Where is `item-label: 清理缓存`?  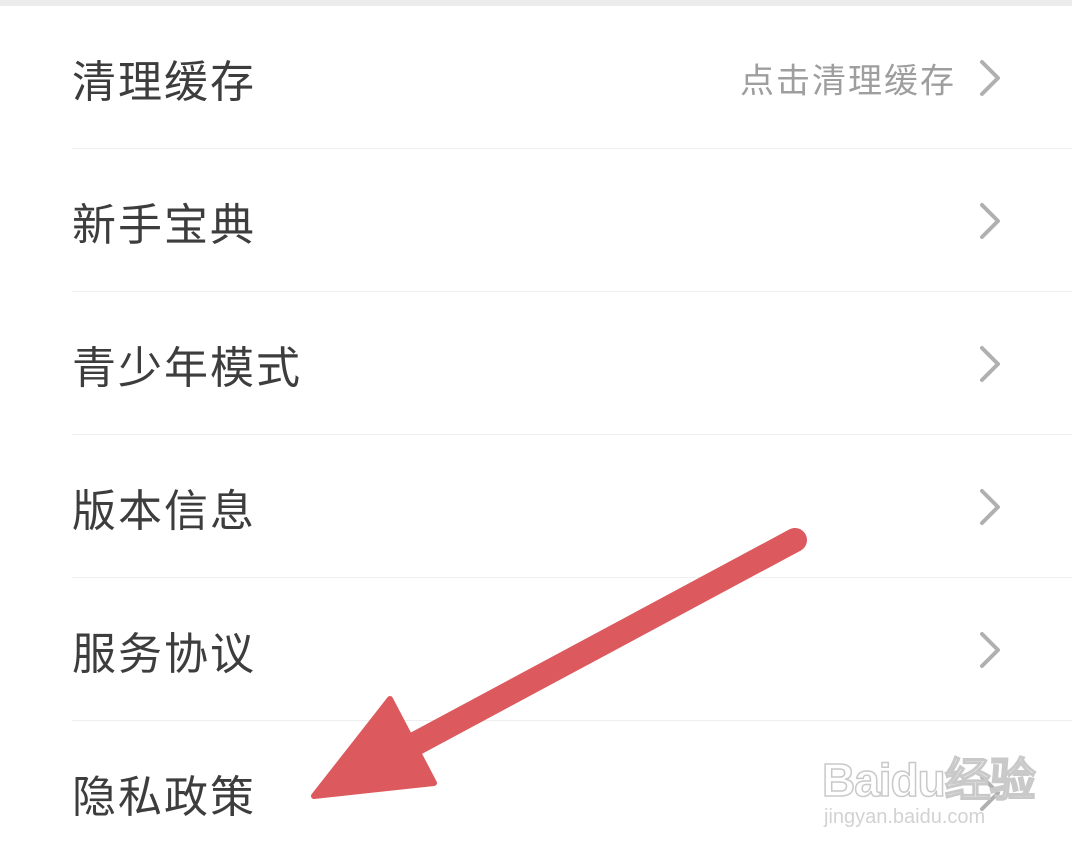 item-label: 清理缓存 is located at coordinates (164, 82).